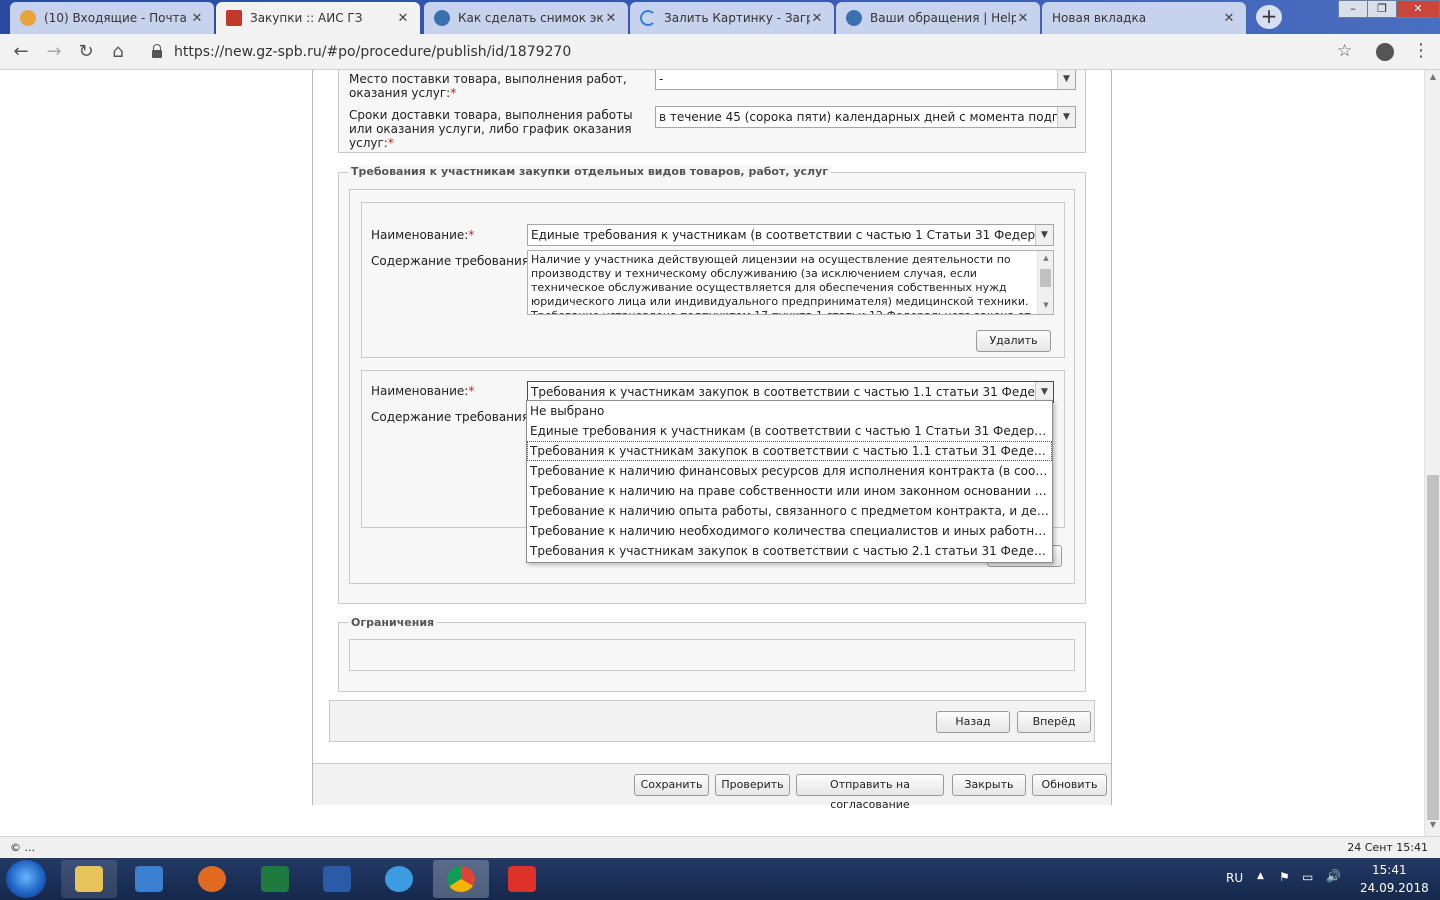  What do you see at coordinates (54, 52) in the screenshot?
I see `forward-arrow-icon: →` at bounding box center [54, 52].